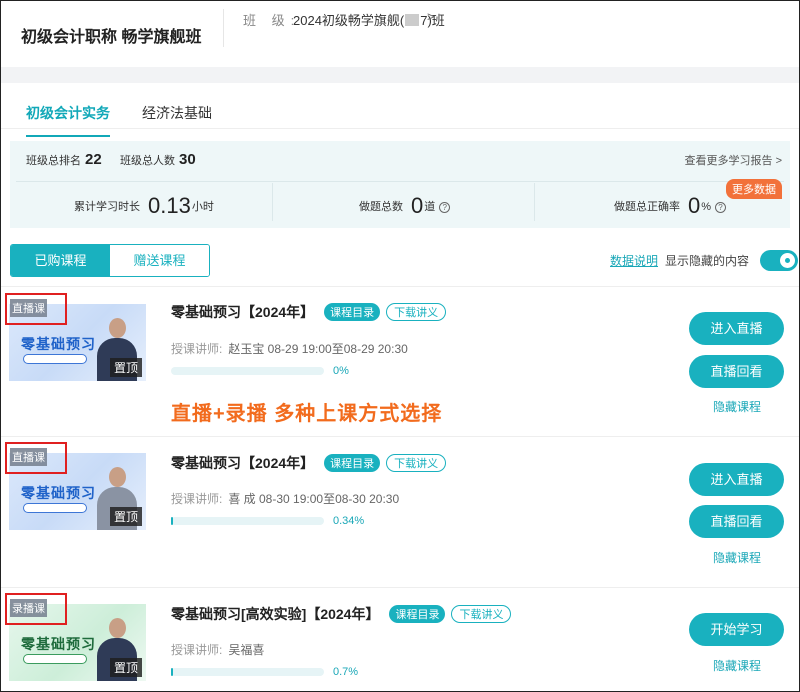  I want to click on class-rank: 班级总排名 22, so click(64, 159).